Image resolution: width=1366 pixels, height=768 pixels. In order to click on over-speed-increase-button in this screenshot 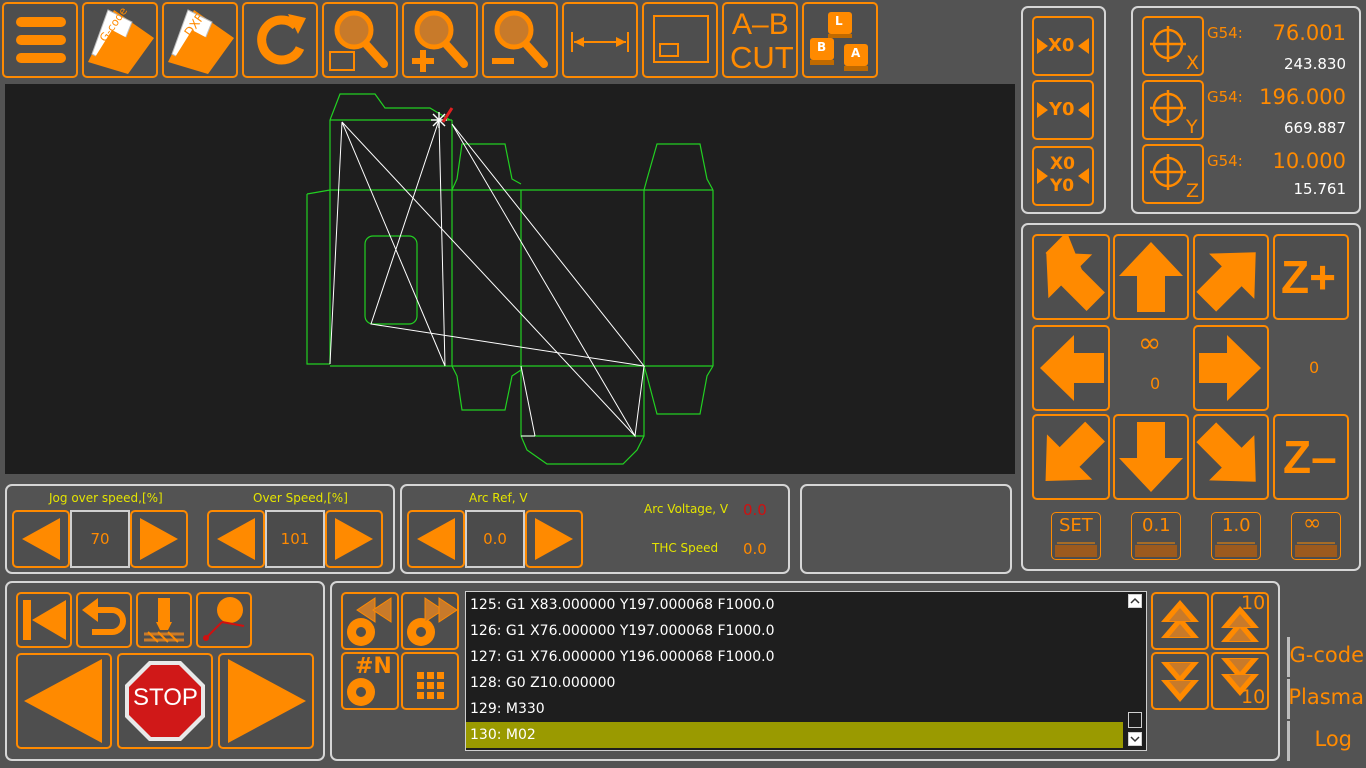, I will do `click(354, 539)`.